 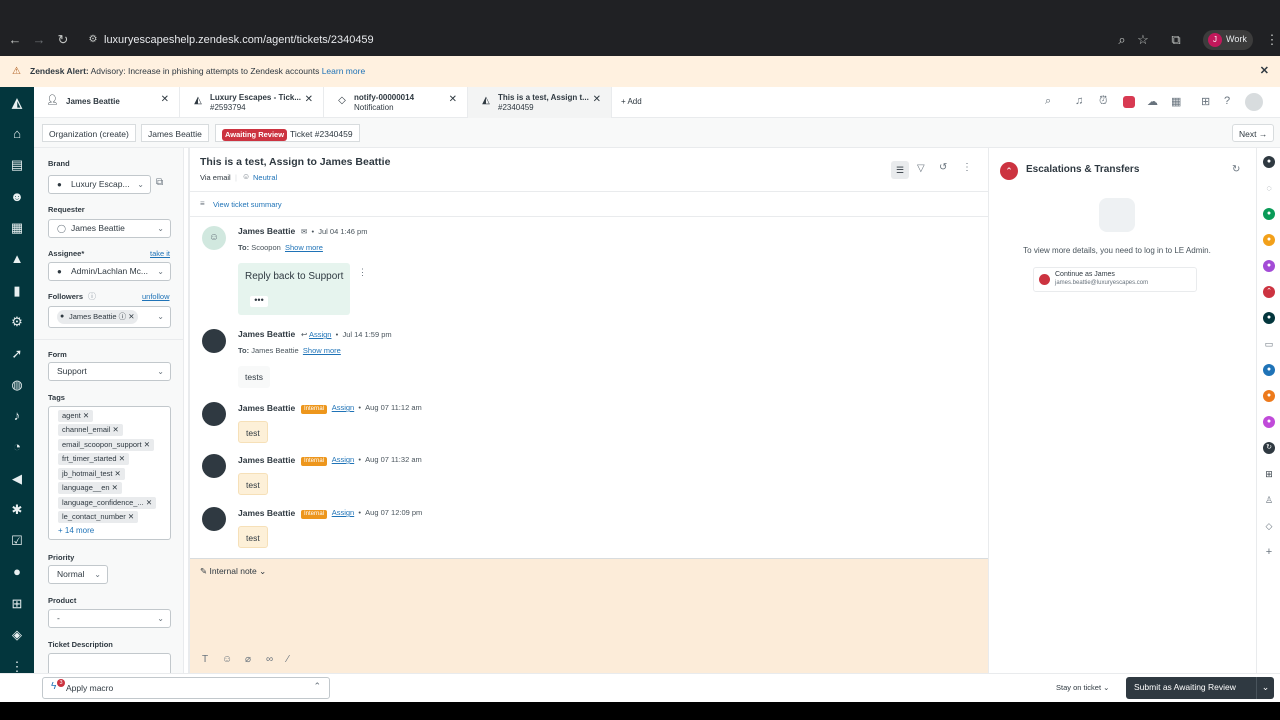 What do you see at coordinates (227, 659) in the screenshot?
I see `emoji-icon: ☺` at bounding box center [227, 659].